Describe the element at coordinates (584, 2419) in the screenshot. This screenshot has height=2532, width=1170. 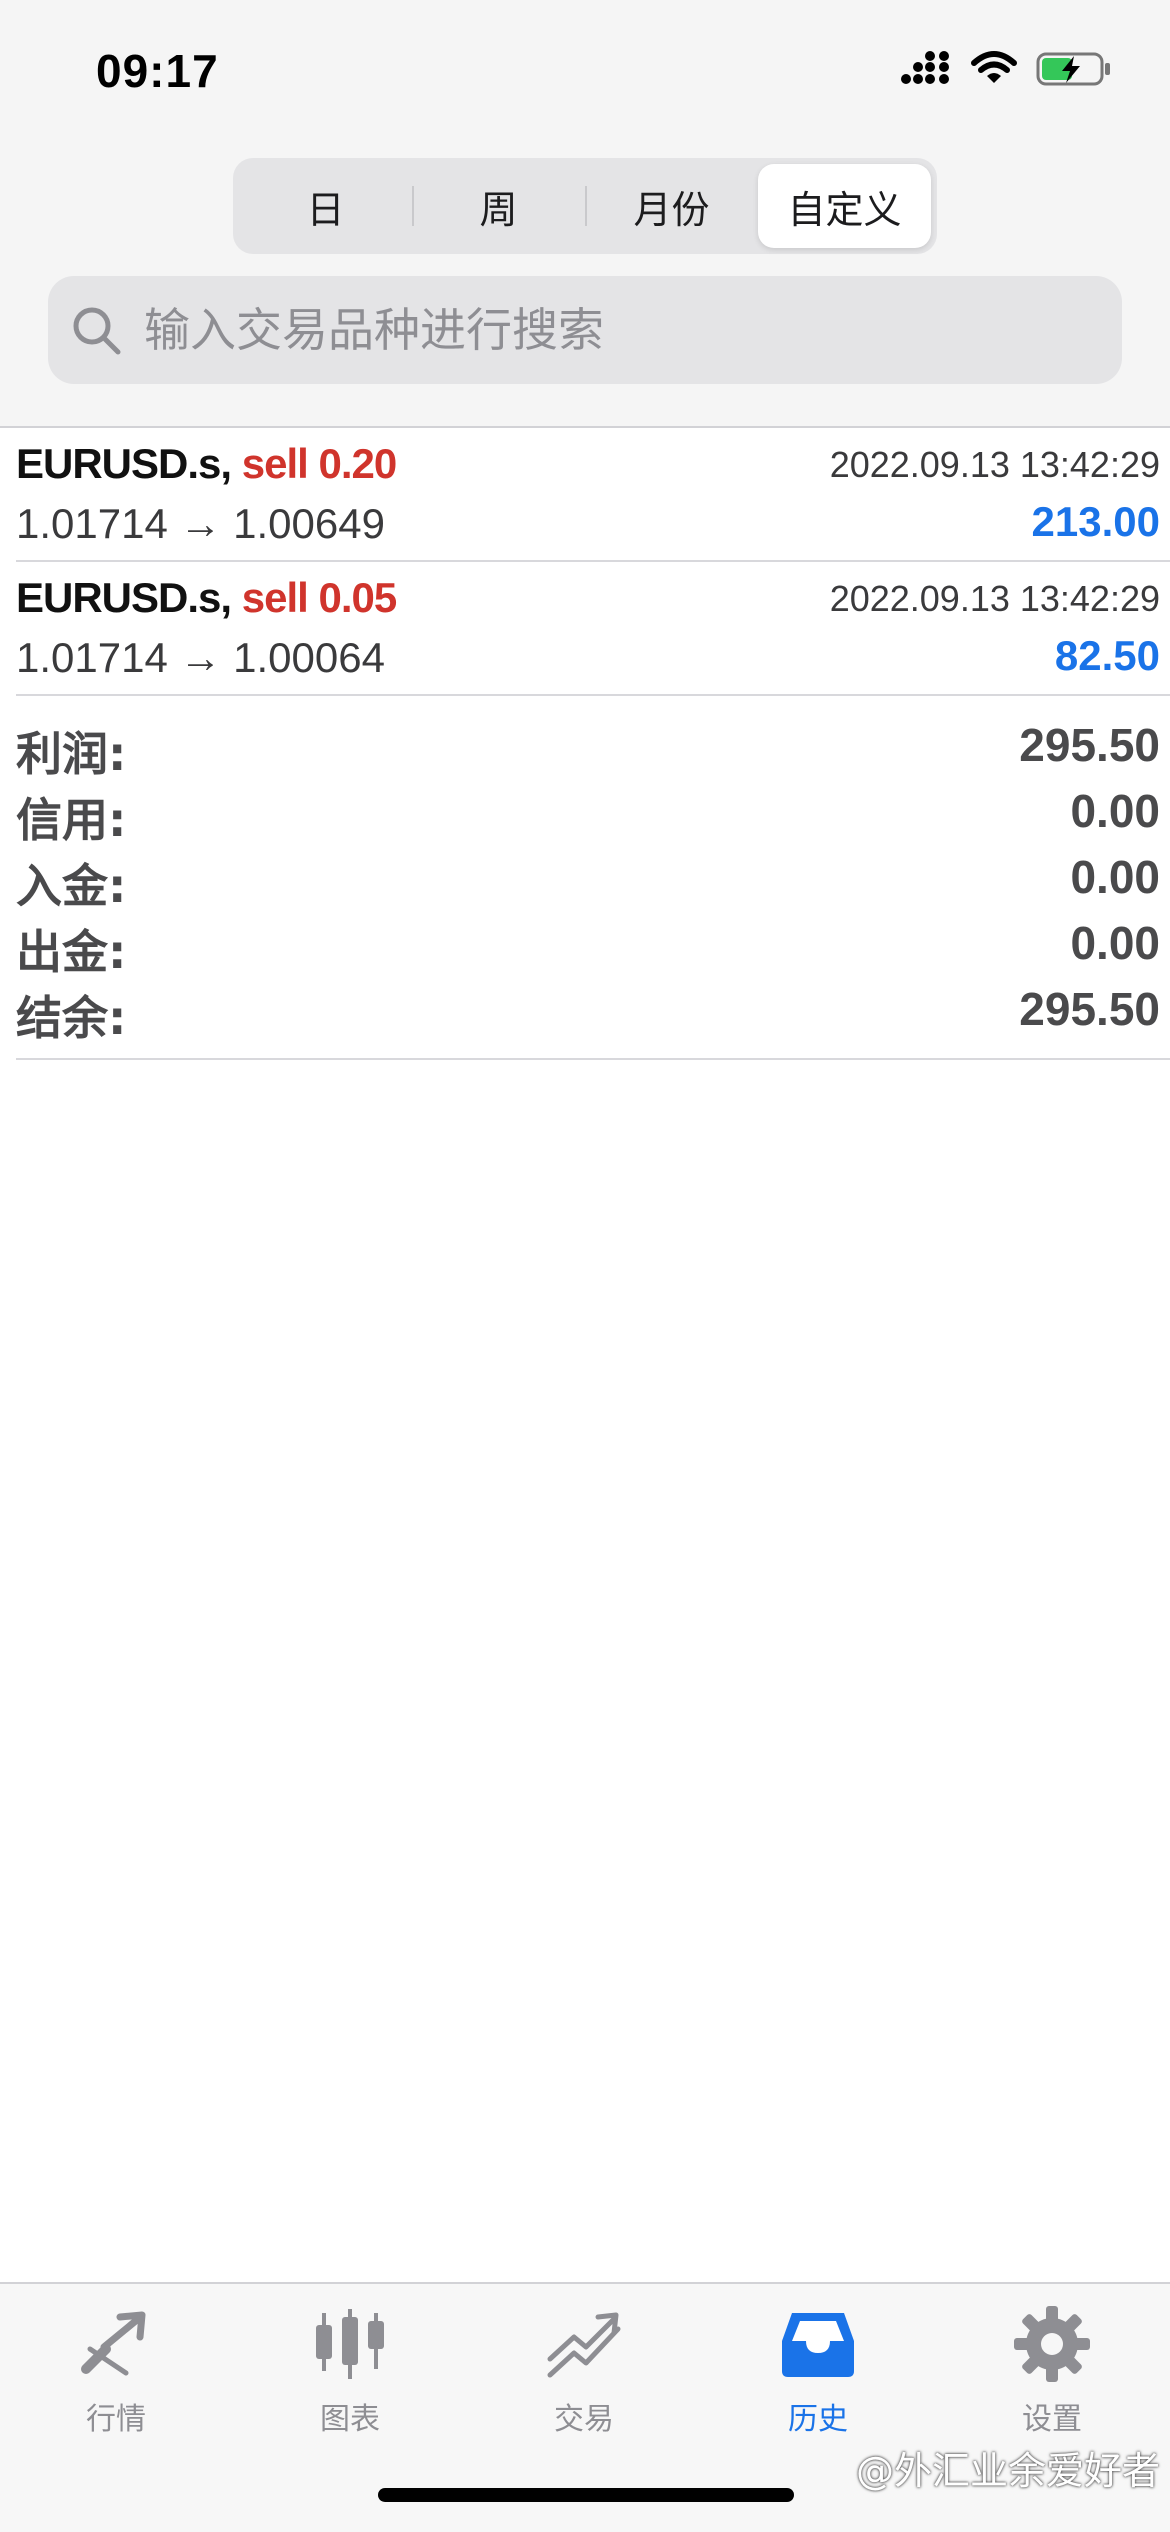
I see `tab-label: 交易` at that location.